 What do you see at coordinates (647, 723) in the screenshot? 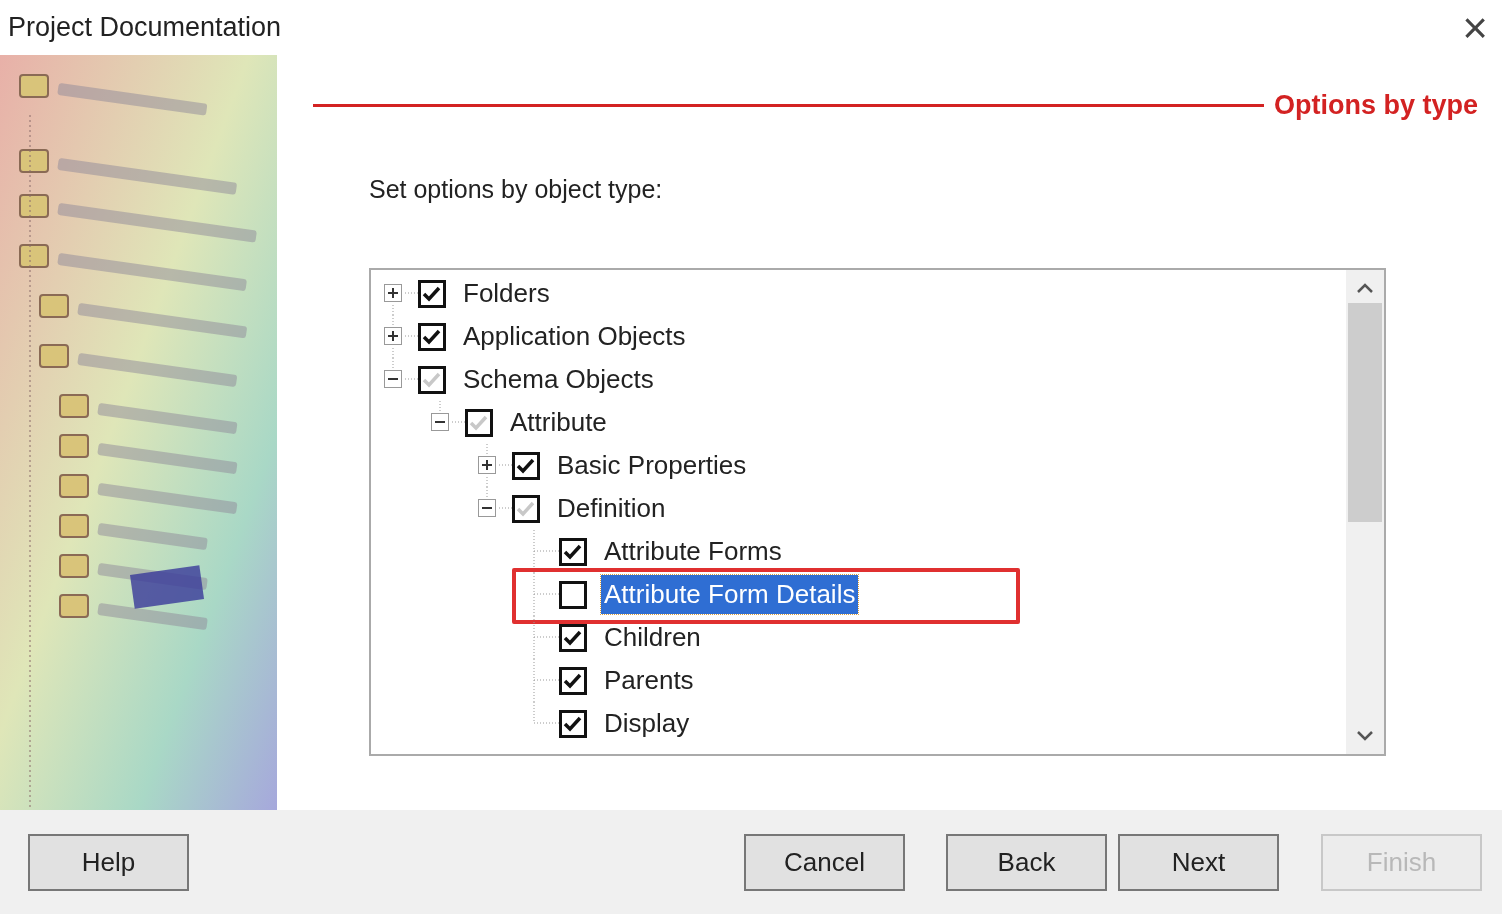
I see `tree-item: Display` at bounding box center [647, 723].